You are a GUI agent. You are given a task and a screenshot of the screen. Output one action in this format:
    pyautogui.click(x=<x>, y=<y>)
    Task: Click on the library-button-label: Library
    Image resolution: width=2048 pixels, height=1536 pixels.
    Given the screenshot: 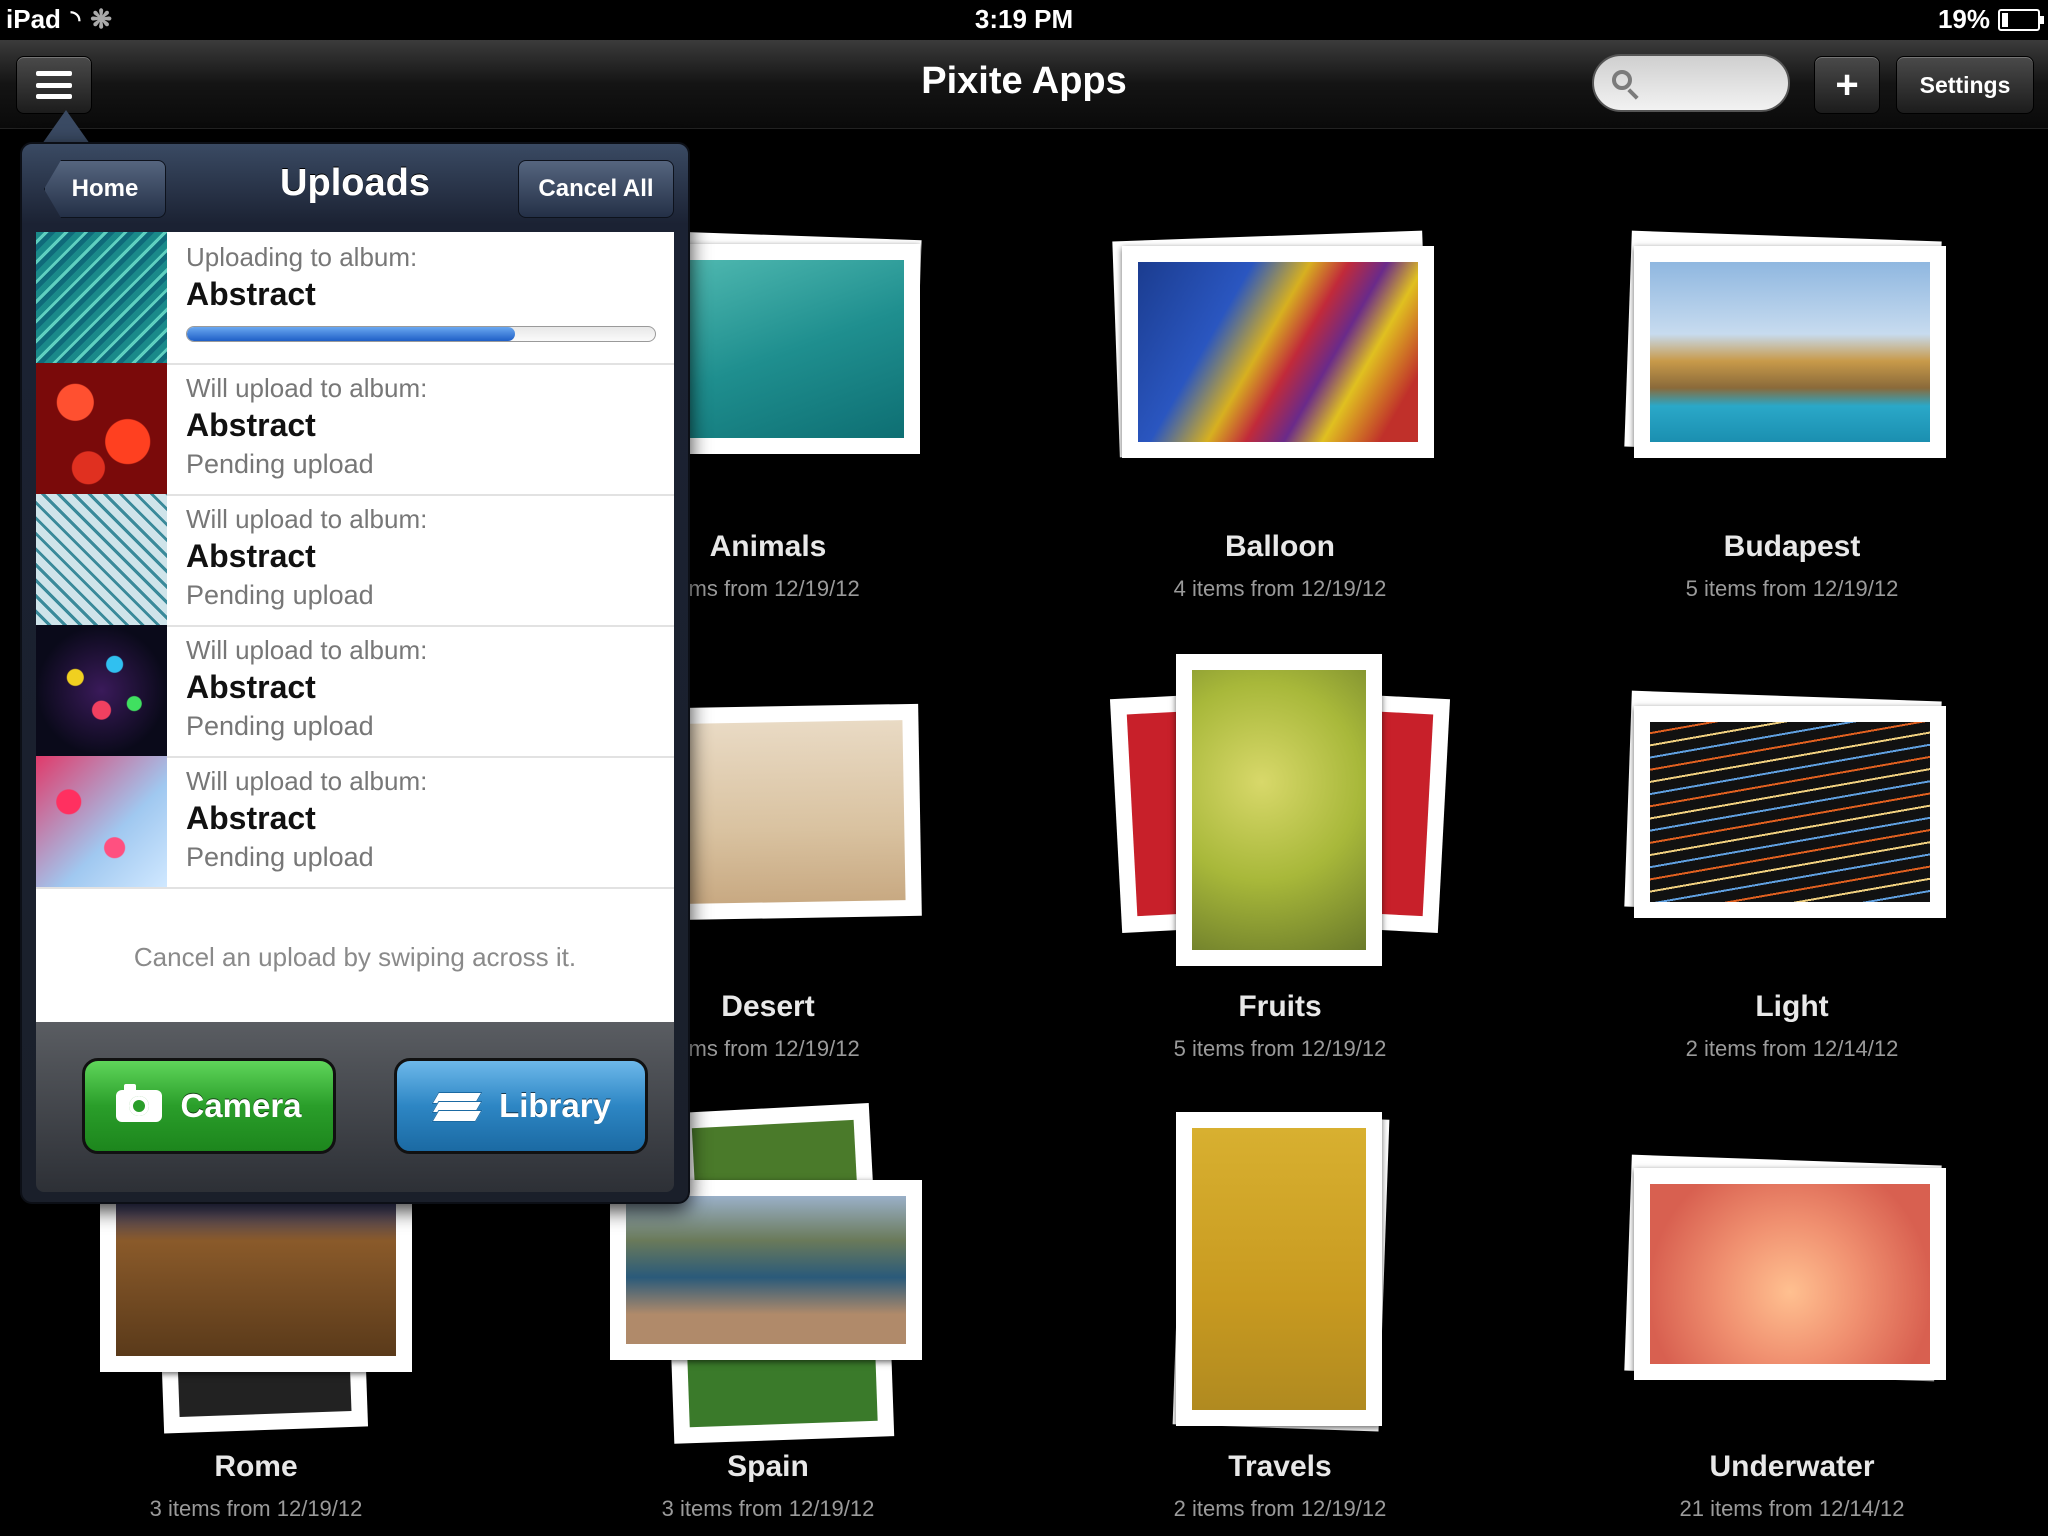 What is the action you would take?
    pyautogui.click(x=555, y=1105)
    